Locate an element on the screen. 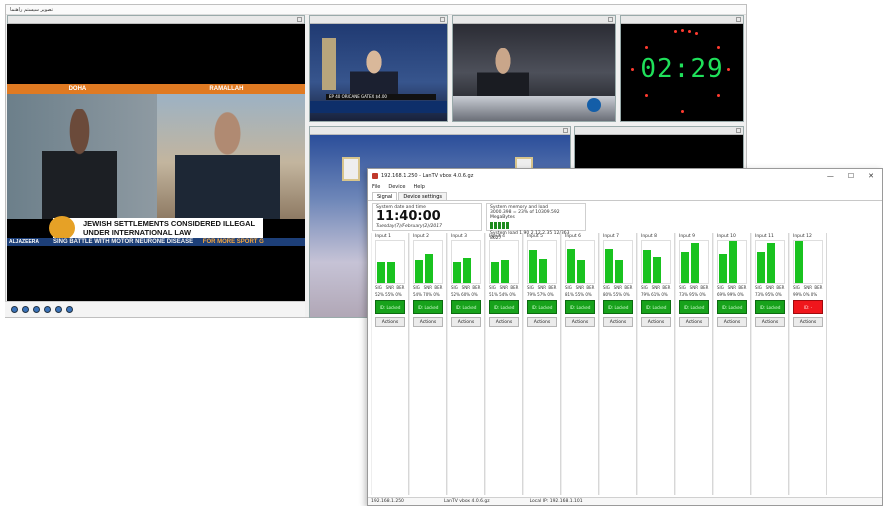 This screenshot has width=883, height=506. location-bar: DOHA RAMALLAH is located at coordinates (156, 89).